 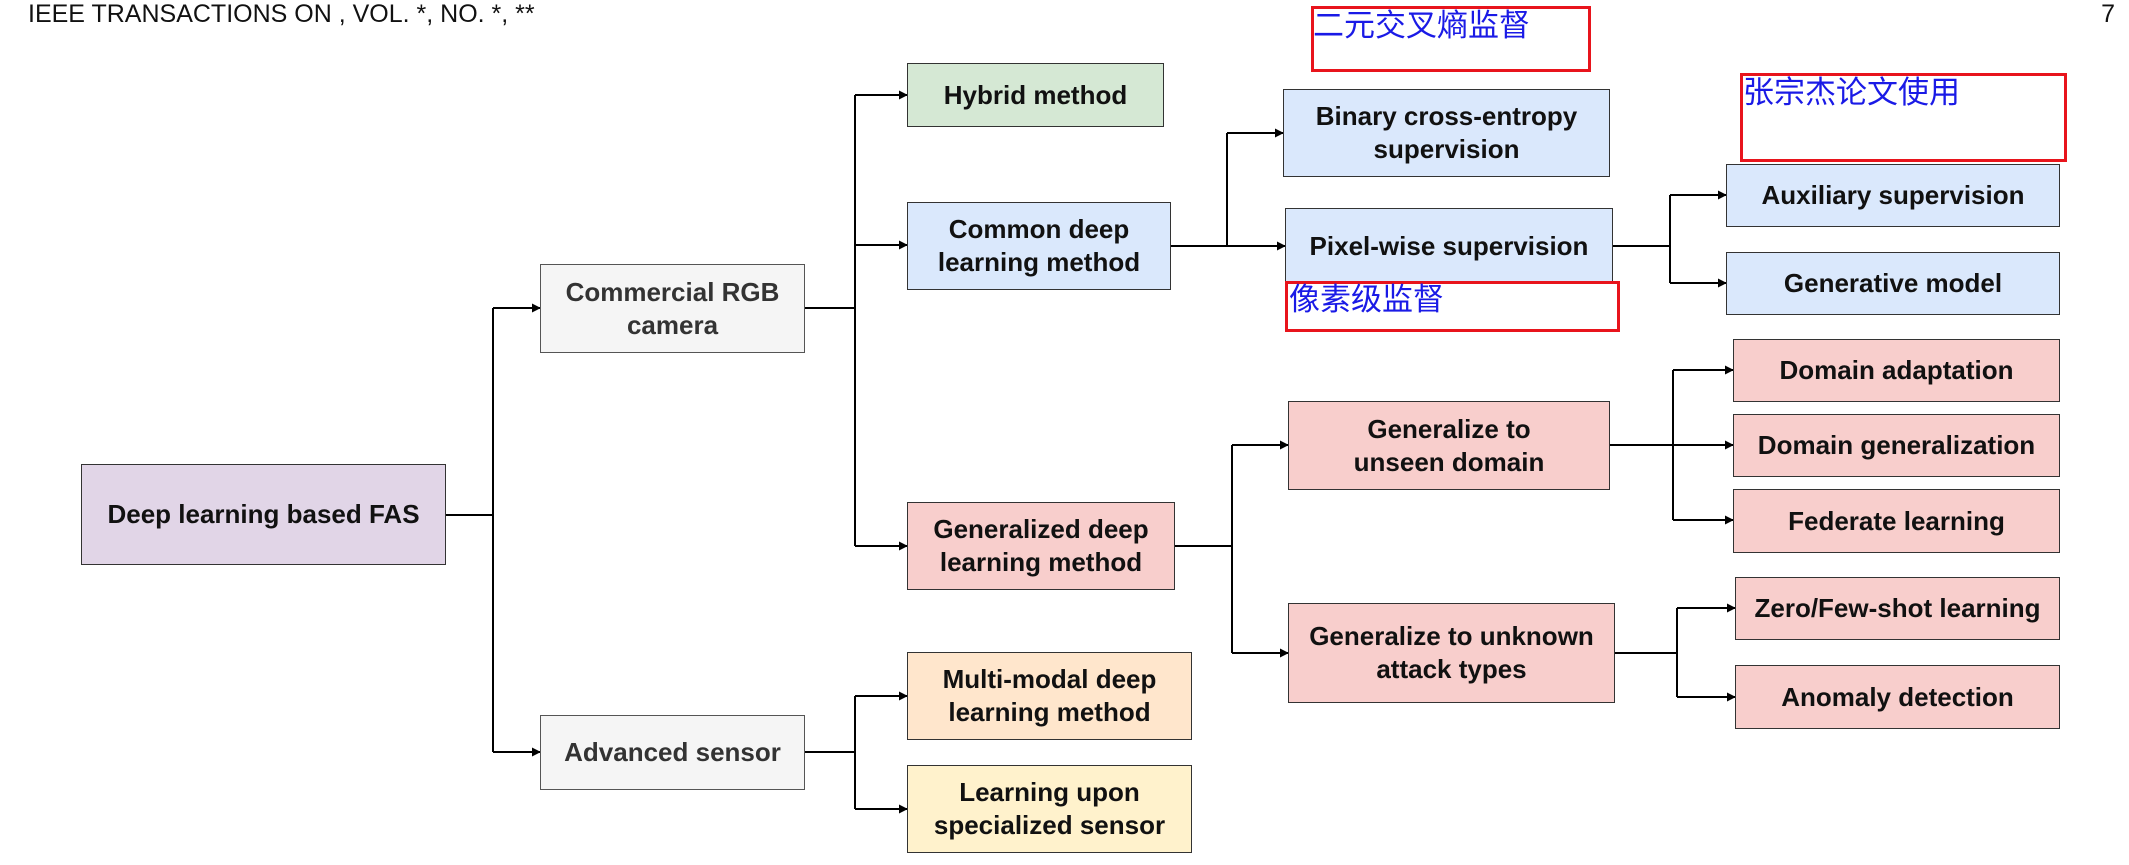 What do you see at coordinates (1893, 195) in the screenshot?
I see `node-auxiliary-supervision: Auxiliary supervision` at bounding box center [1893, 195].